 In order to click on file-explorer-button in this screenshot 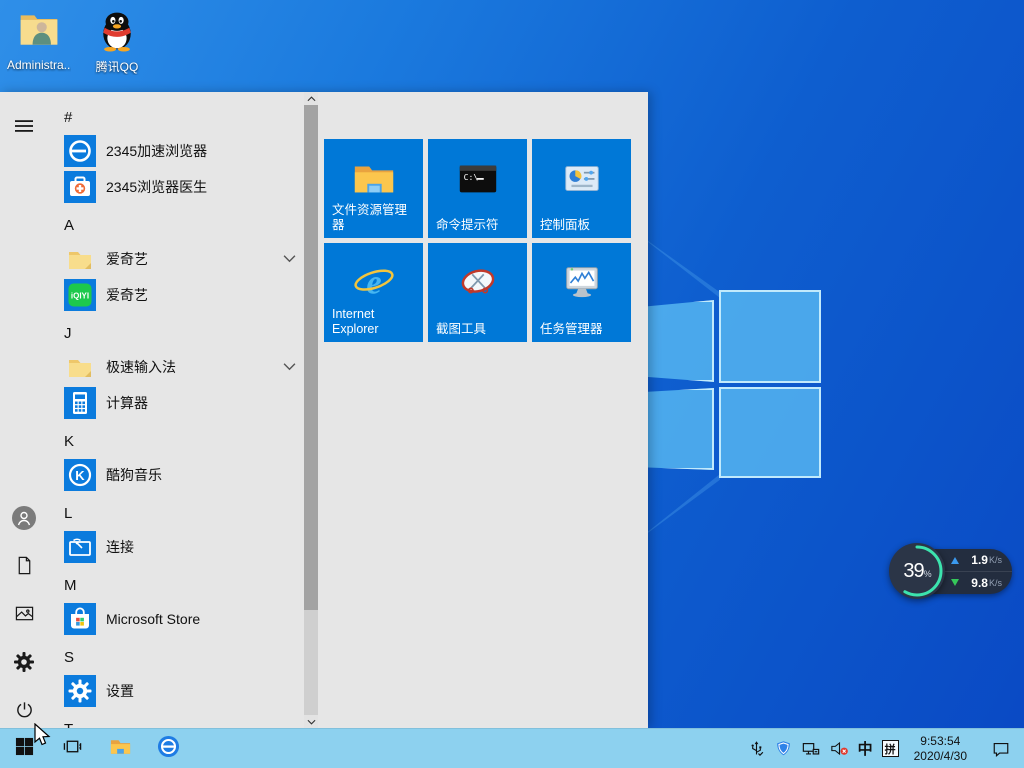, I will do `click(120, 748)`.